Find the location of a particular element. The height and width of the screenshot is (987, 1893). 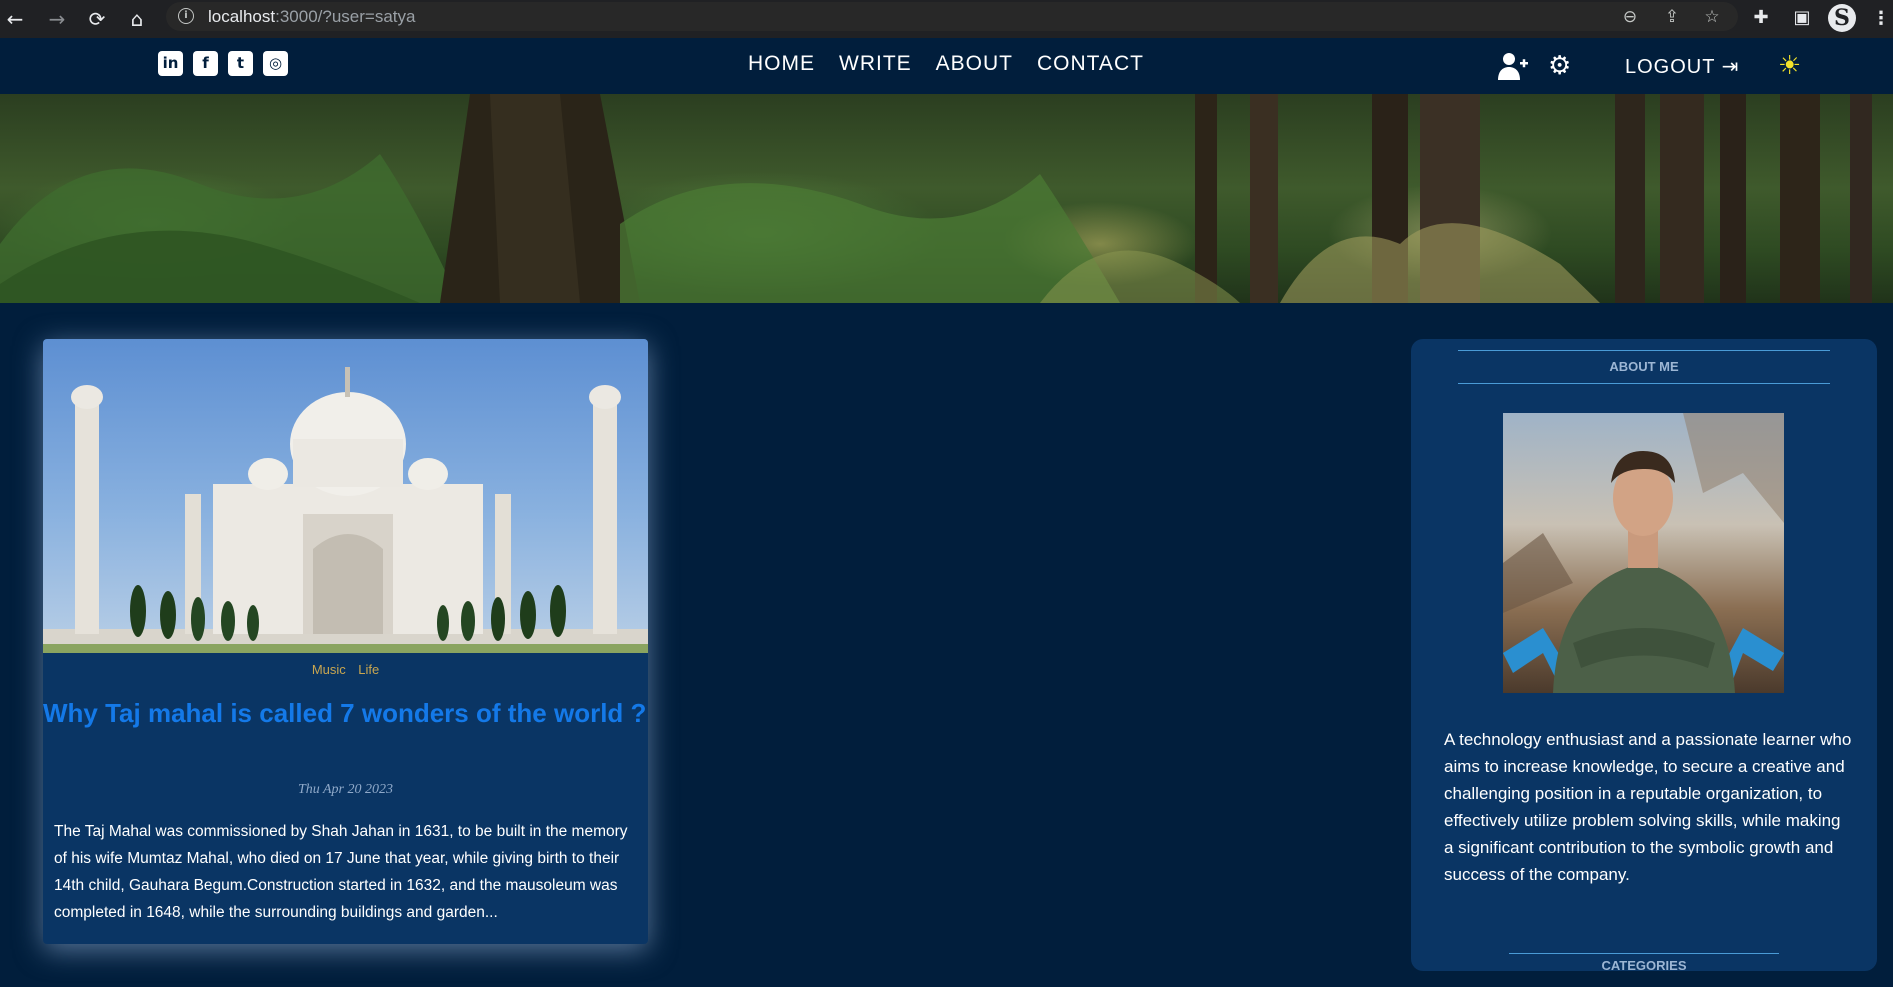

about-me-heading: ABOUT ME is located at coordinates (1644, 367).